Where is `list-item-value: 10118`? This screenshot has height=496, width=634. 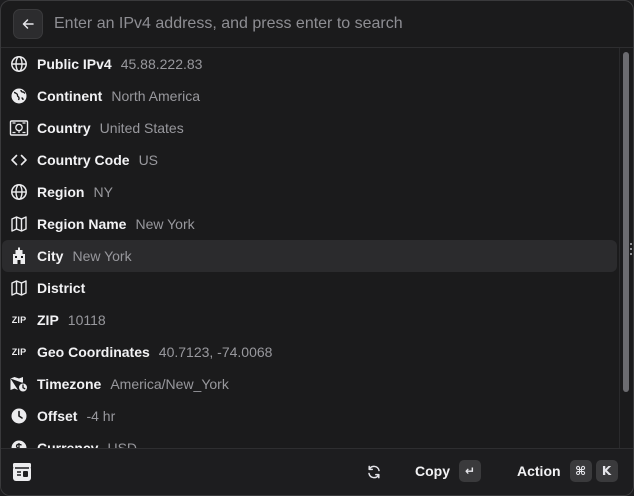
list-item-value: 10118 is located at coordinates (86, 320).